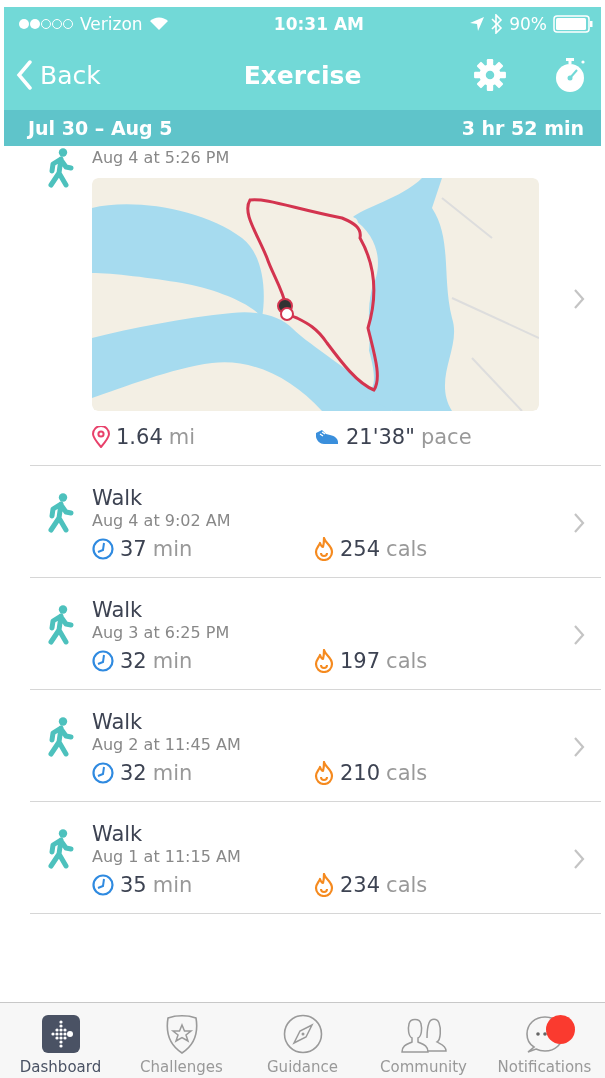 Image resolution: width=605 pixels, height=1078 pixels. I want to click on bluetooth-icon, so click(497, 23).